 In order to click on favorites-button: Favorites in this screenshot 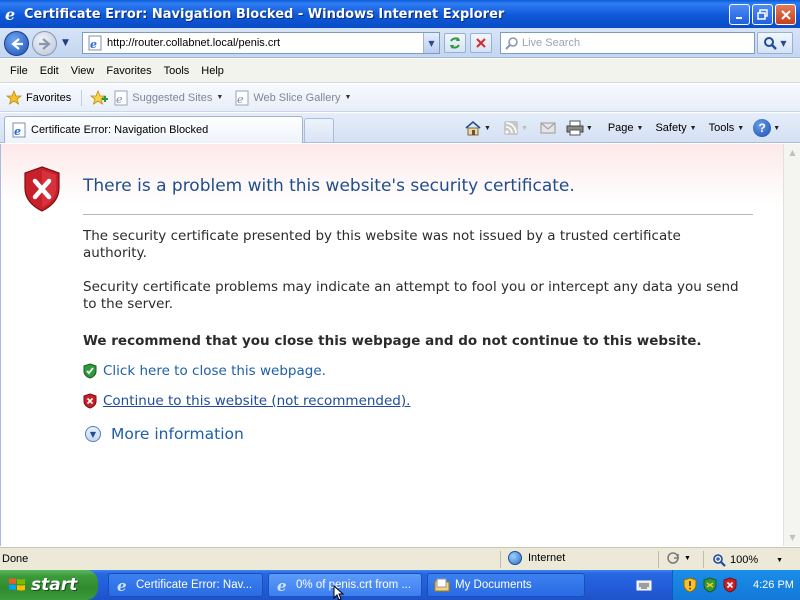, I will do `click(44, 97)`.